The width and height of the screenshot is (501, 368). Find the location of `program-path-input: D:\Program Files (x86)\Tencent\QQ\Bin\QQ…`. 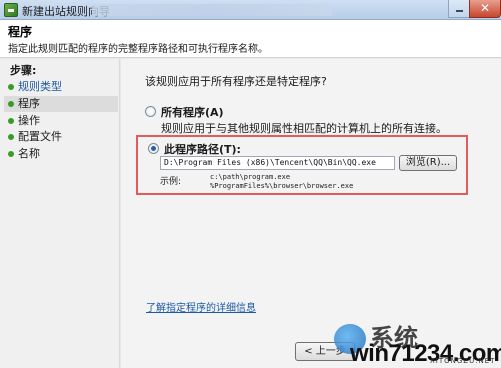

program-path-input: D:\Program Files (x86)\Tencent\QQ\Bin\QQ… is located at coordinates (277, 163).